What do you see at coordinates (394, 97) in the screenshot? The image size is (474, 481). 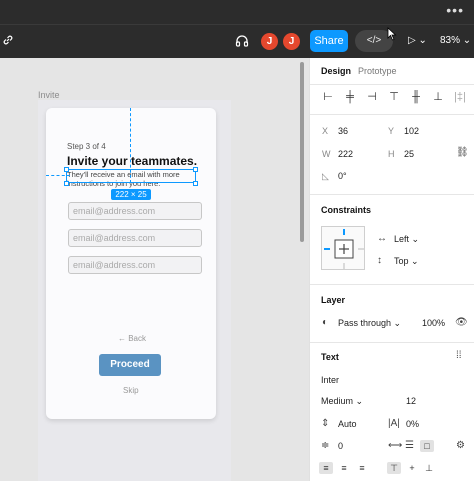 I see `align-top-icon: ⊤` at bounding box center [394, 97].